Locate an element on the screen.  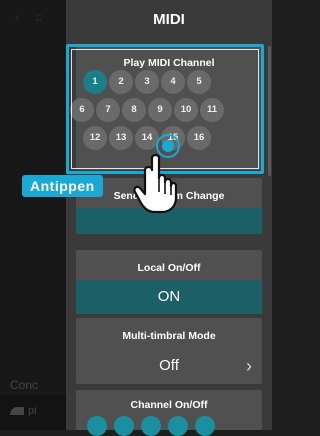
local-on-off-label: Local On/Off is located at coordinates (169, 268).